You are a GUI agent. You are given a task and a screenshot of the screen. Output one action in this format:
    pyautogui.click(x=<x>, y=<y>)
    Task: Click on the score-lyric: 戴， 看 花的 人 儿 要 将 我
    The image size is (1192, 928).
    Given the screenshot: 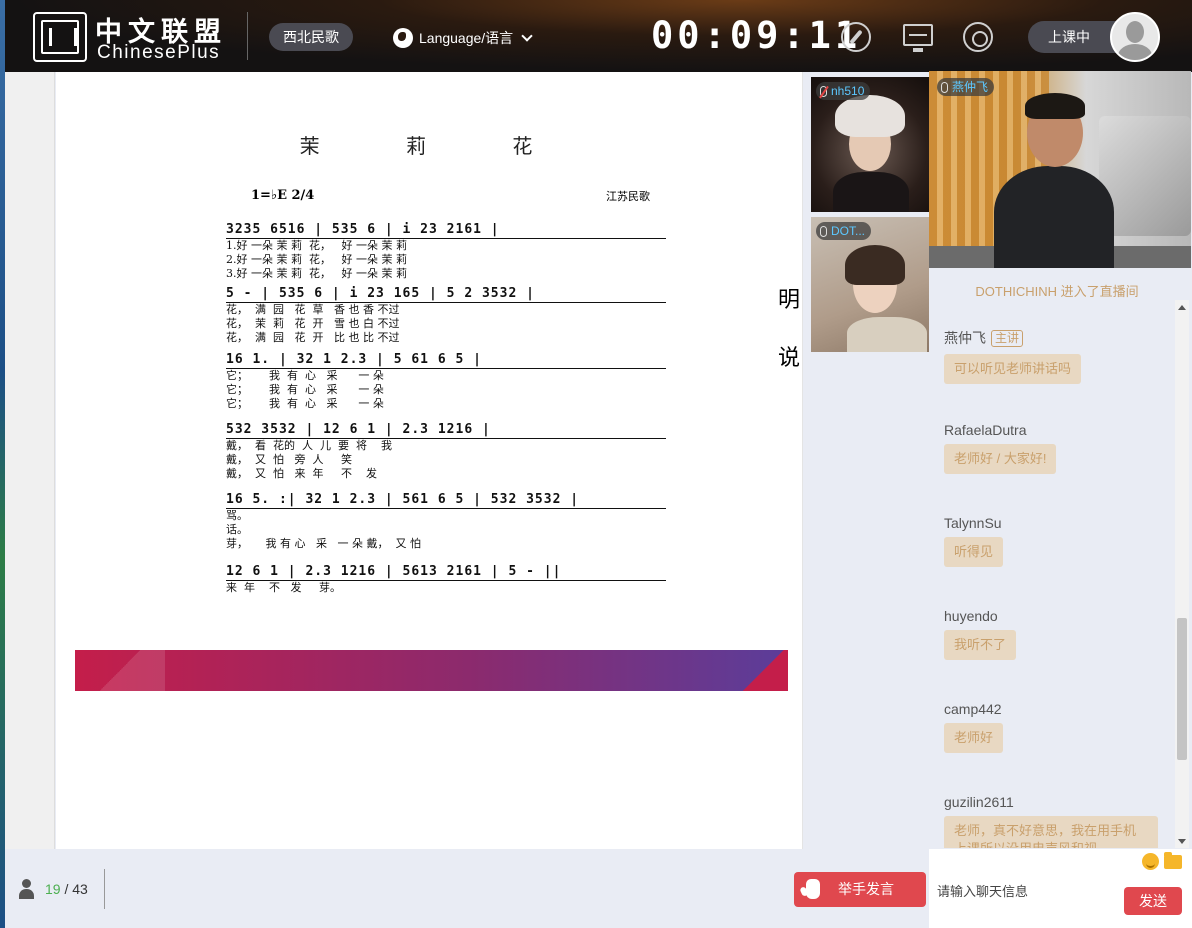 What is the action you would take?
    pyautogui.click(x=309, y=445)
    